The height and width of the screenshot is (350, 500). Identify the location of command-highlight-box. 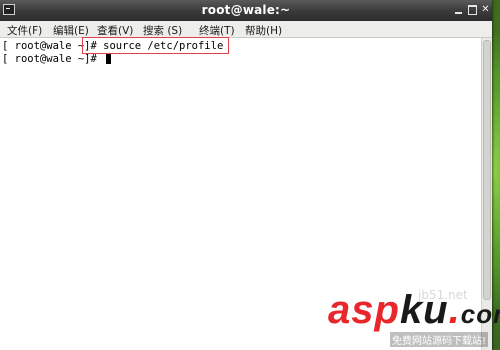
(155, 45).